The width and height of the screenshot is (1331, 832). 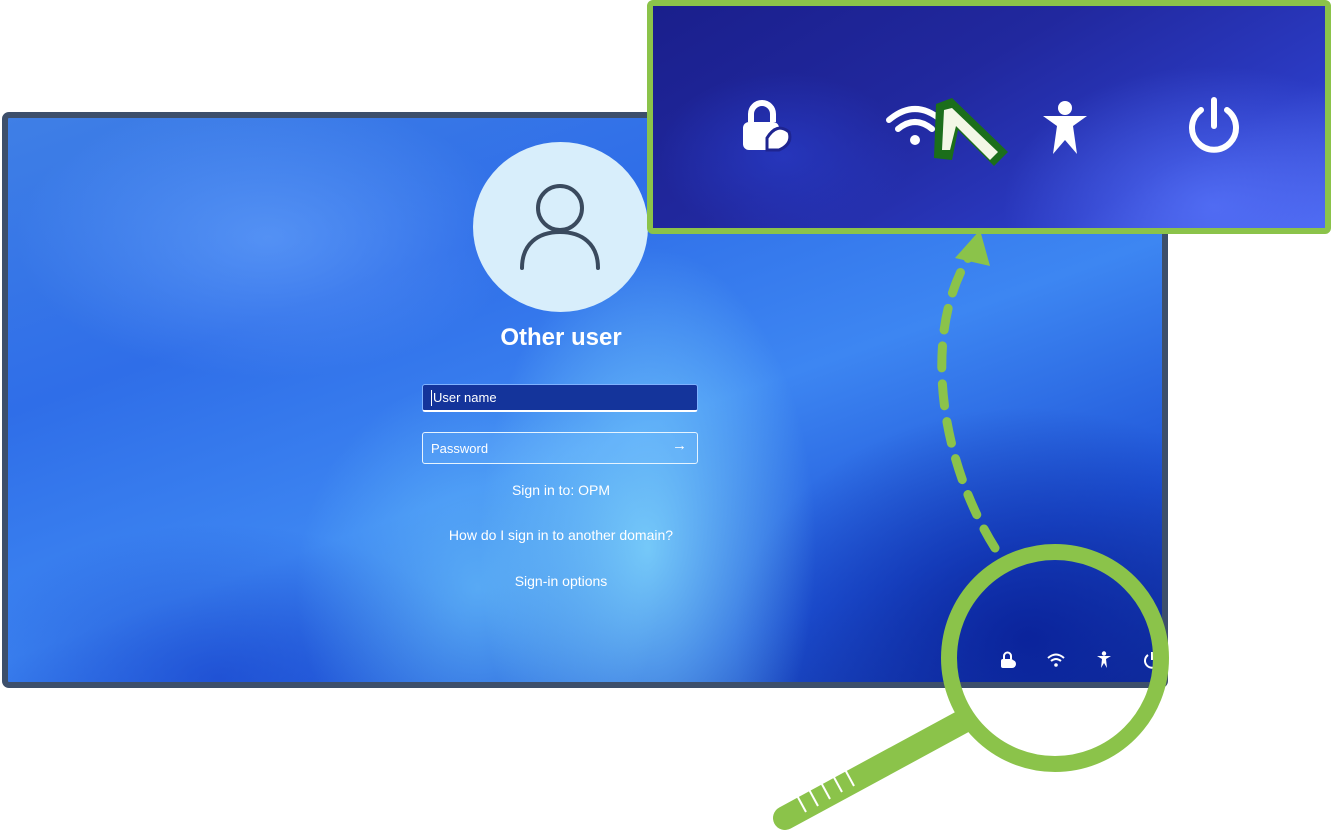 What do you see at coordinates (968, 400) in the screenshot?
I see `dashed-connector-line` at bounding box center [968, 400].